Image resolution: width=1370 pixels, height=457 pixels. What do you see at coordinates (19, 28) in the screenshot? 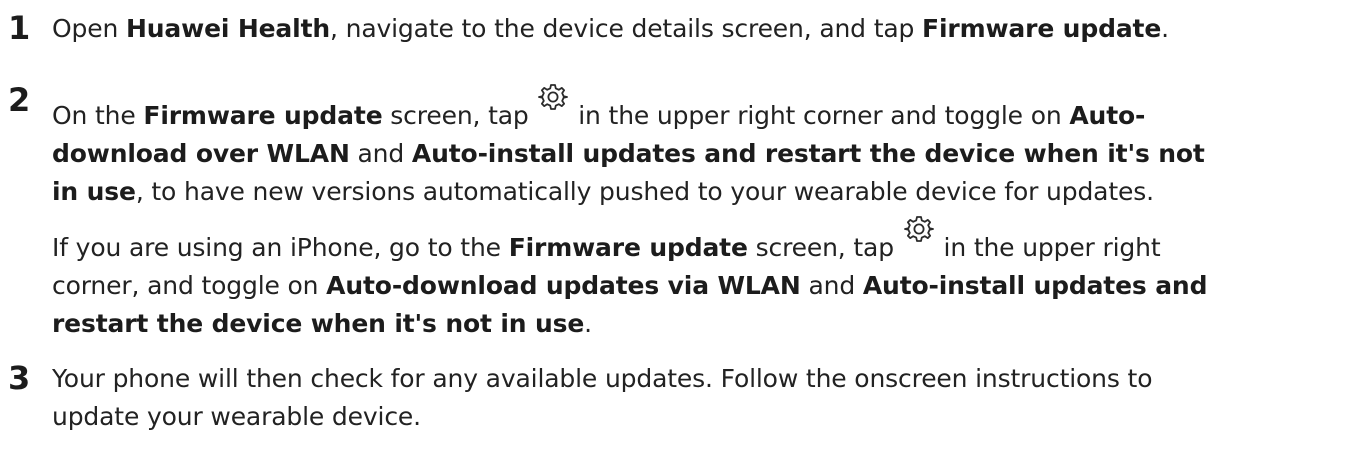
I see `step-number: 1` at bounding box center [19, 28].